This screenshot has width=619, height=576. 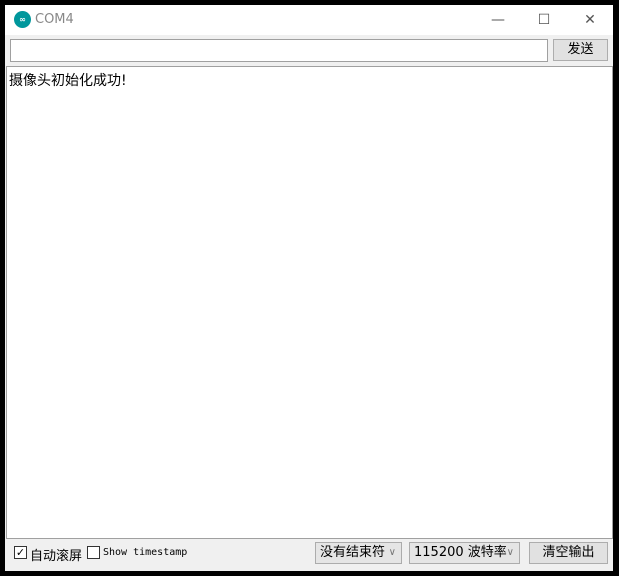 I want to click on timestamp-label: Show timestamp, so click(x=145, y=552).